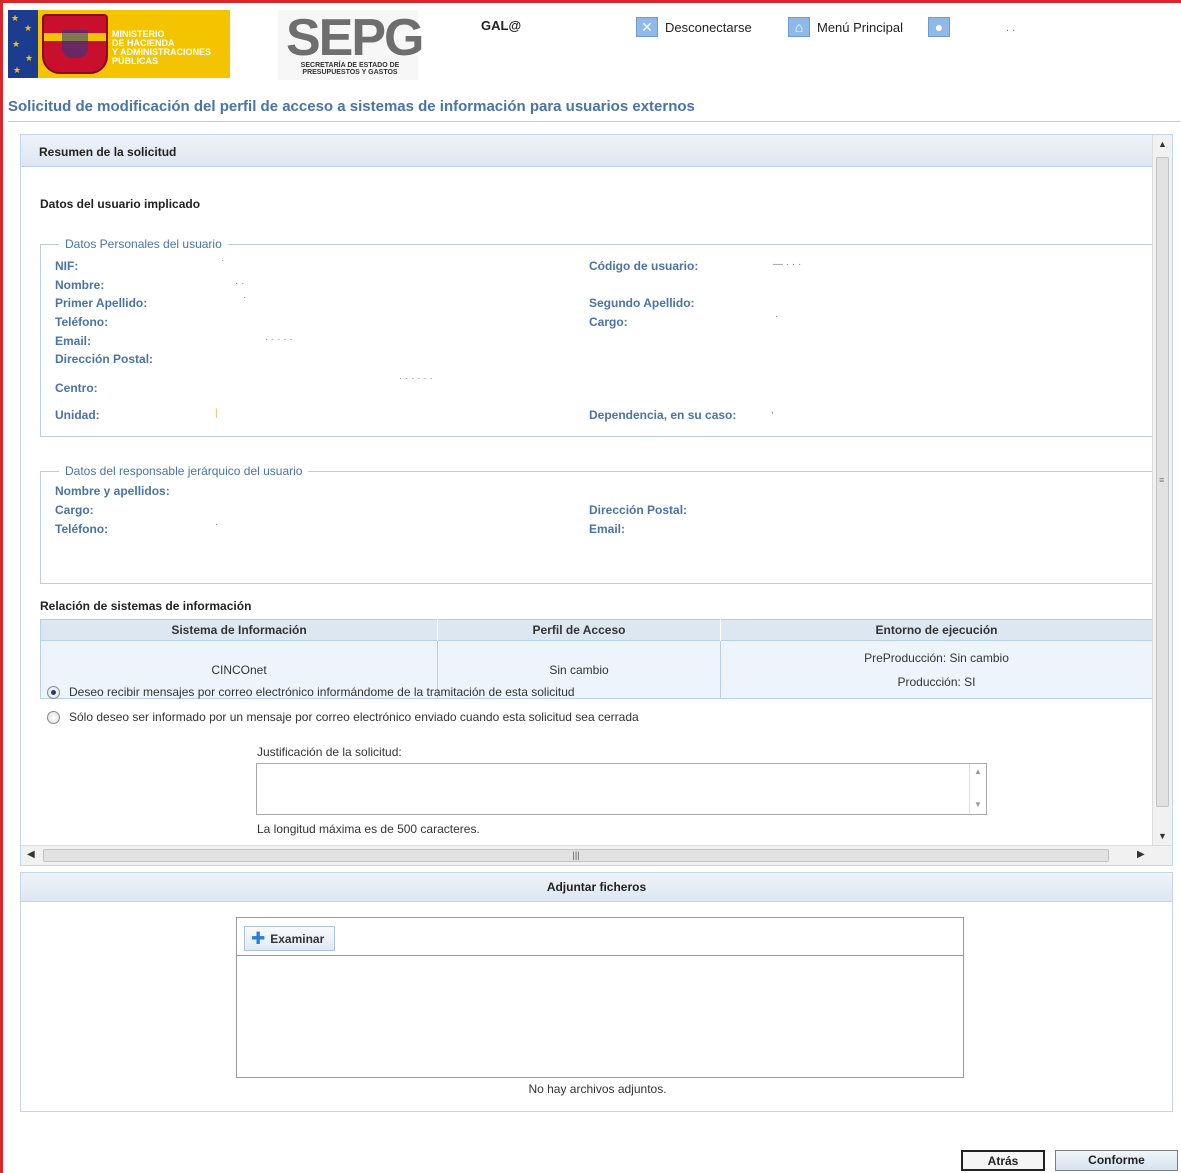  What do you see at coordinates (1003, 1160) in the screenshot?
I see `back-button: Atrás` at bounding box center [1003, 1160].